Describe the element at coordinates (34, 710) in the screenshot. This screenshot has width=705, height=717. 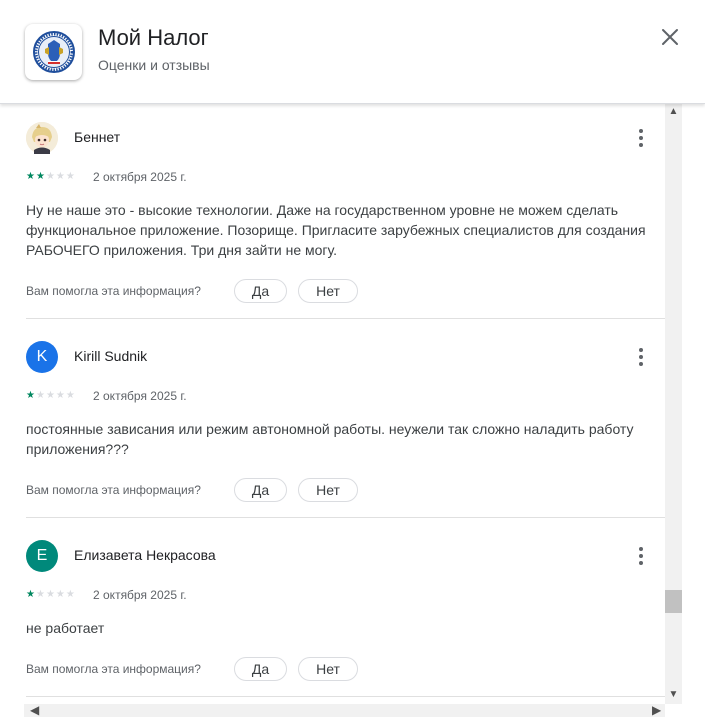
I see `scroll-left-icon: ◀` at that location.